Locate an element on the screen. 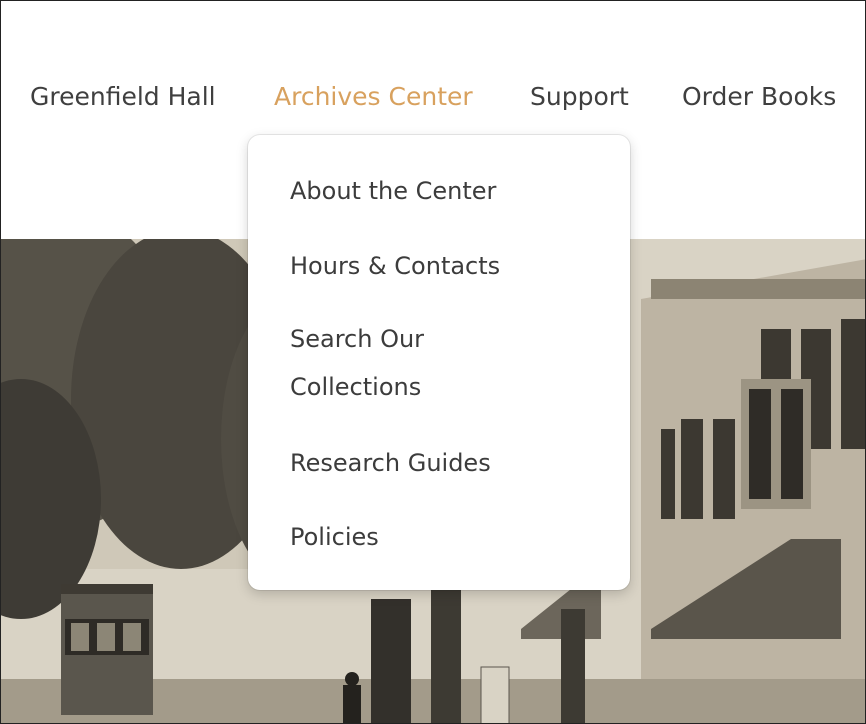 This screenshot has height=724, width=866. dropdown-item-search-our-collections: Search Our Collections is located at coordinates (390, 363).